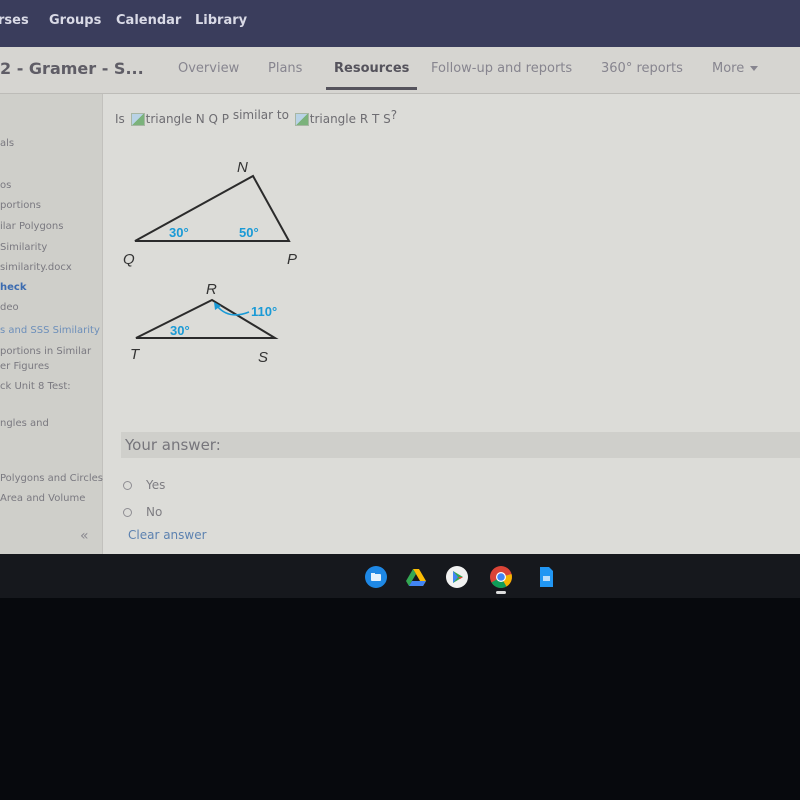 The height and width of the screenshot is (800, 800). What do you see at coordinates (187, 119) in the screenshot?
I see `image-alt-triangle-nqp: triangle N Q P` at bounding box center [187, 119].